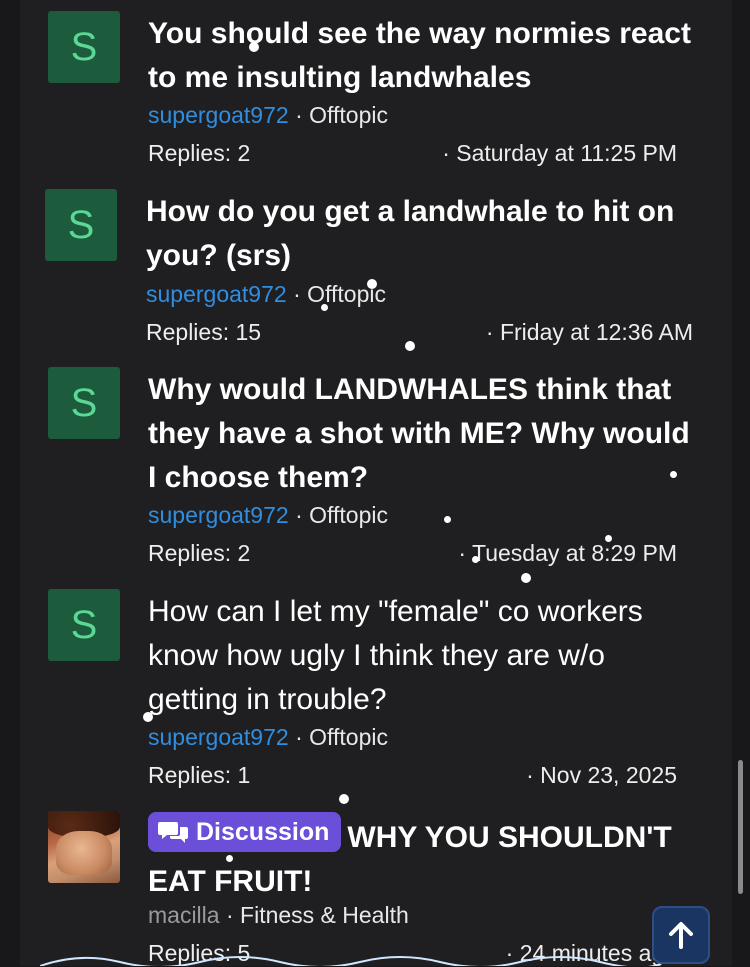 This screenshot has width=750, height=967. What do you see at coordinates (199, 953) in the screenshot?
I see `replies-count: Replies: 5` at bounding box center [199, 953].